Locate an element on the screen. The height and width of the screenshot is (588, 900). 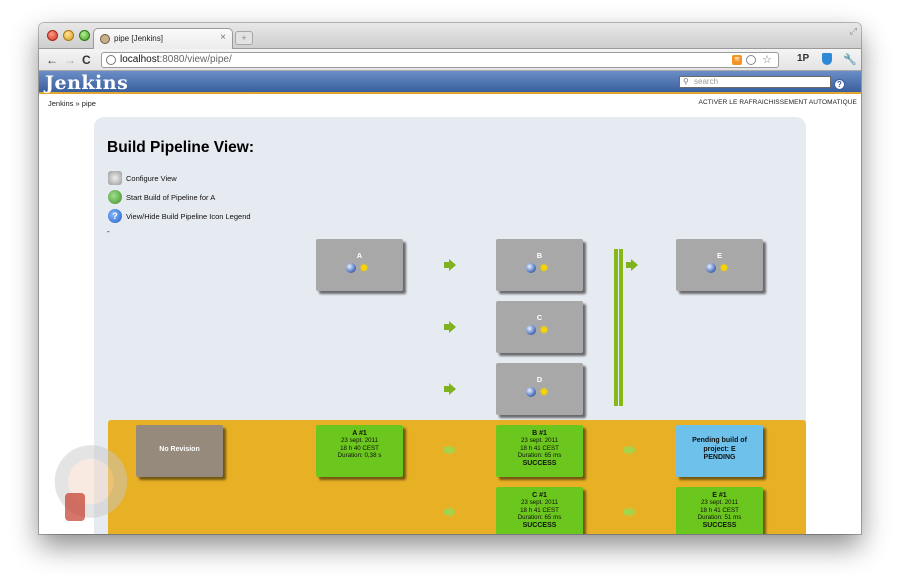
jenkins-mascot-icon is located at coordinates (87, 476).